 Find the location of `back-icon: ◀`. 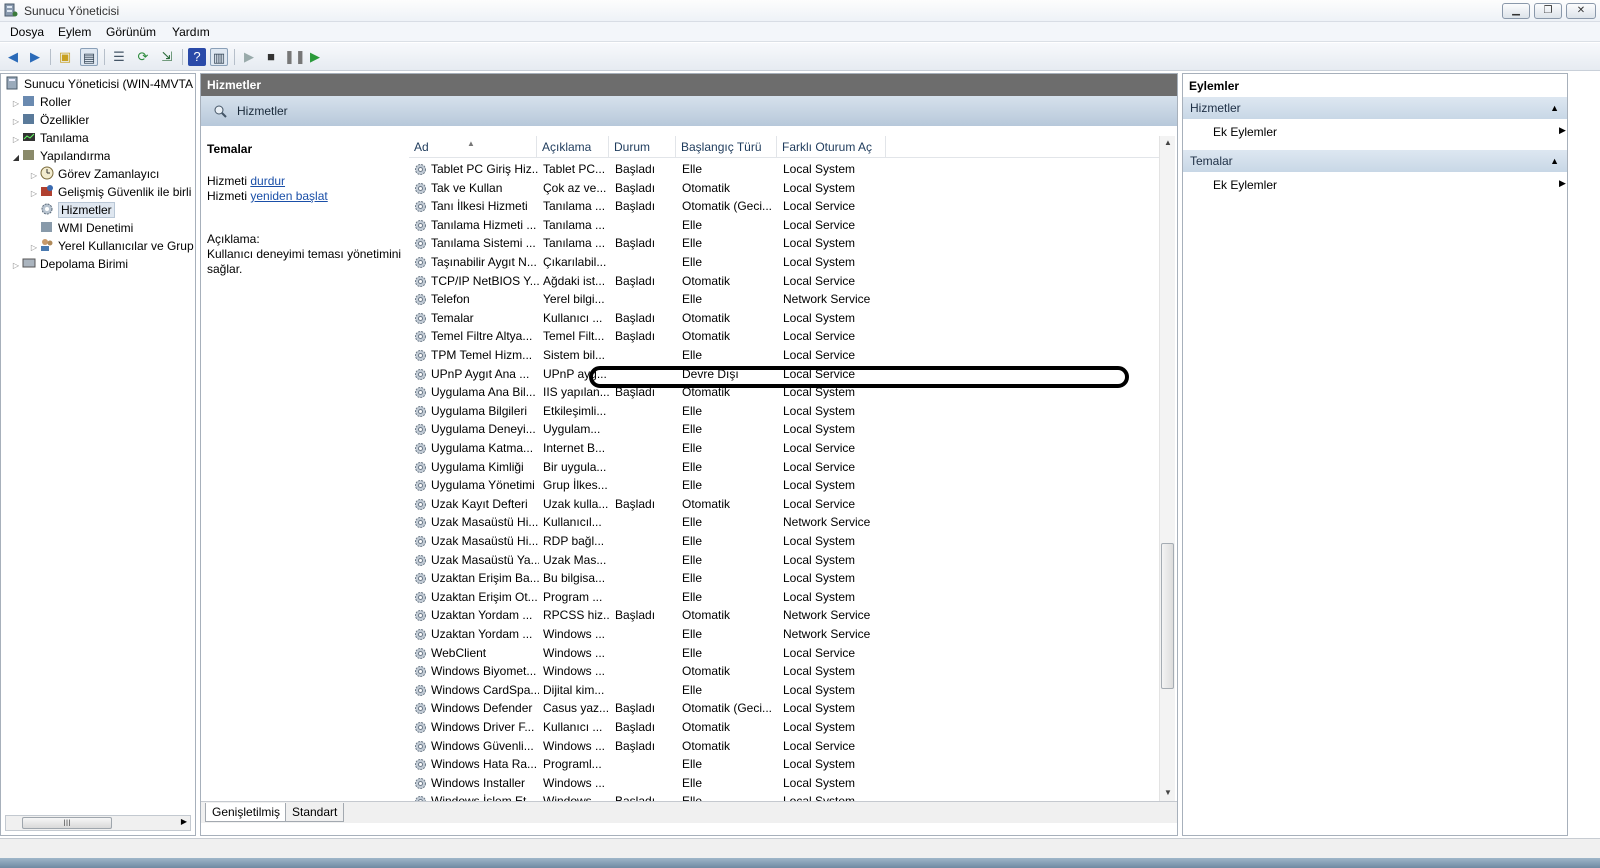

back-icon: ◀ is located at coordinates (13, 57).